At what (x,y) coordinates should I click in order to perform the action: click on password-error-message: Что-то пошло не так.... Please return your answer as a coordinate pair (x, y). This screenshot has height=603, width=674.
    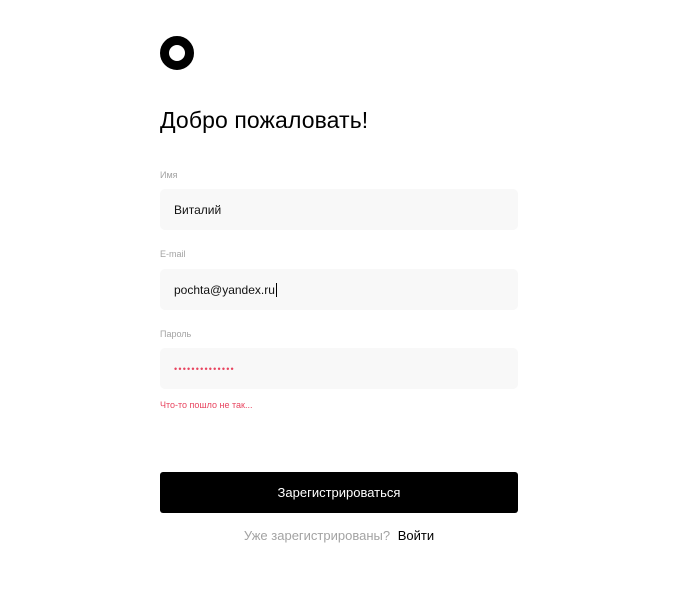
    Looking at the image, I should click on (206, 405).